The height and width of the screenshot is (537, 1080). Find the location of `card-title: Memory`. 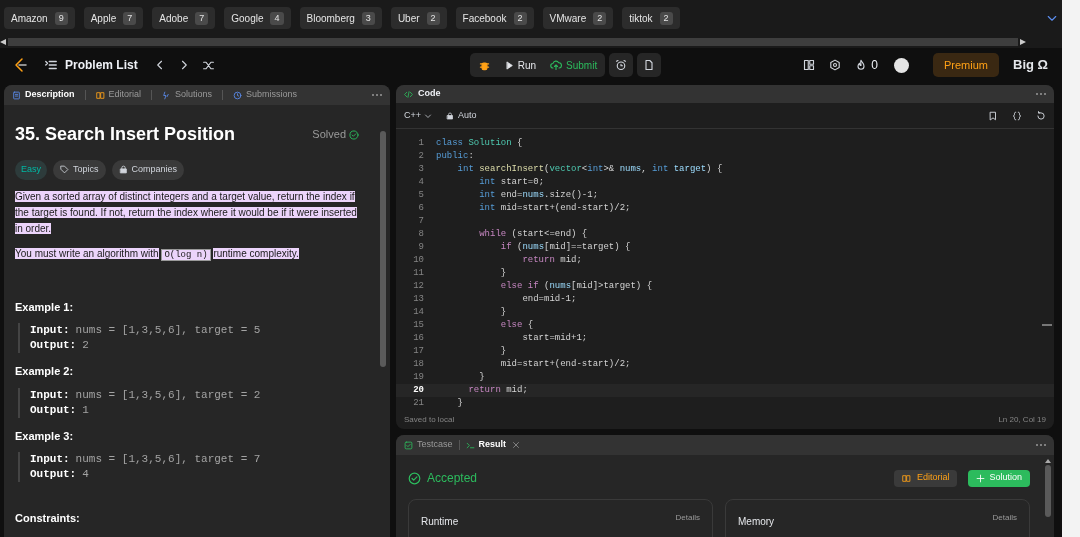

card-title: Memory is located at coordinates (756, 522).